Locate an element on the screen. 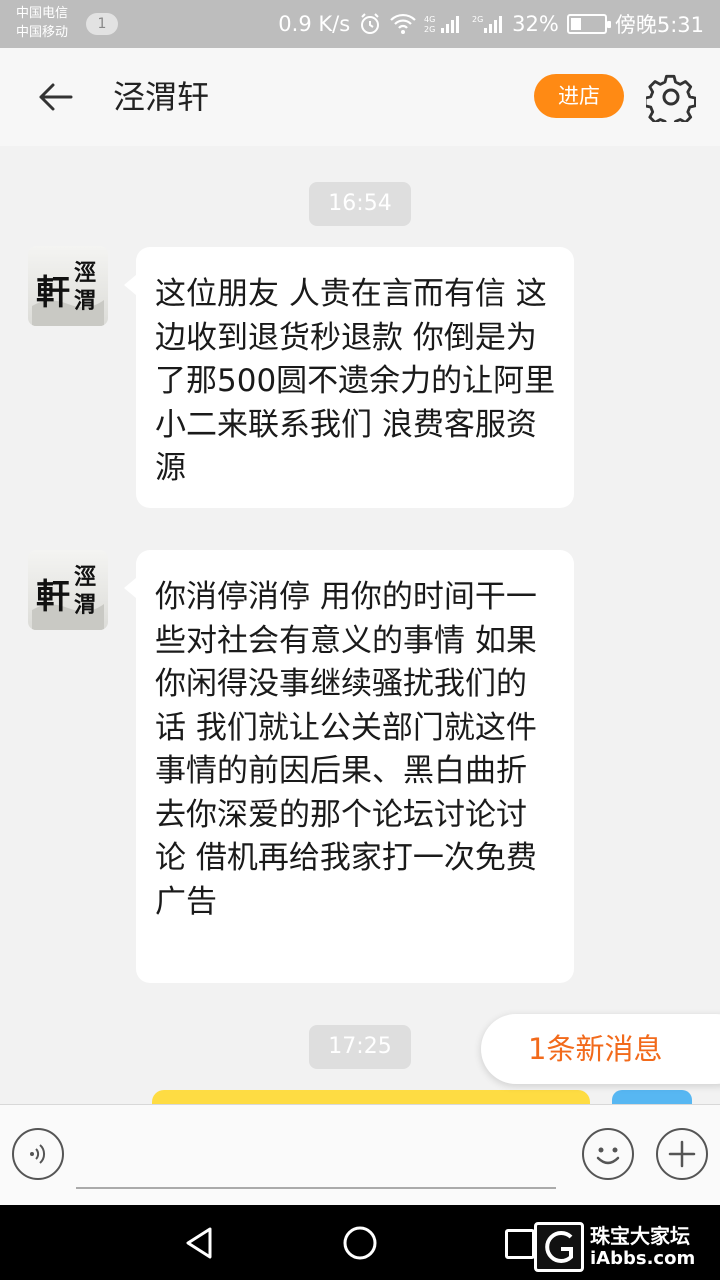  arrow-left-icon is located at coordinates (56, 97).